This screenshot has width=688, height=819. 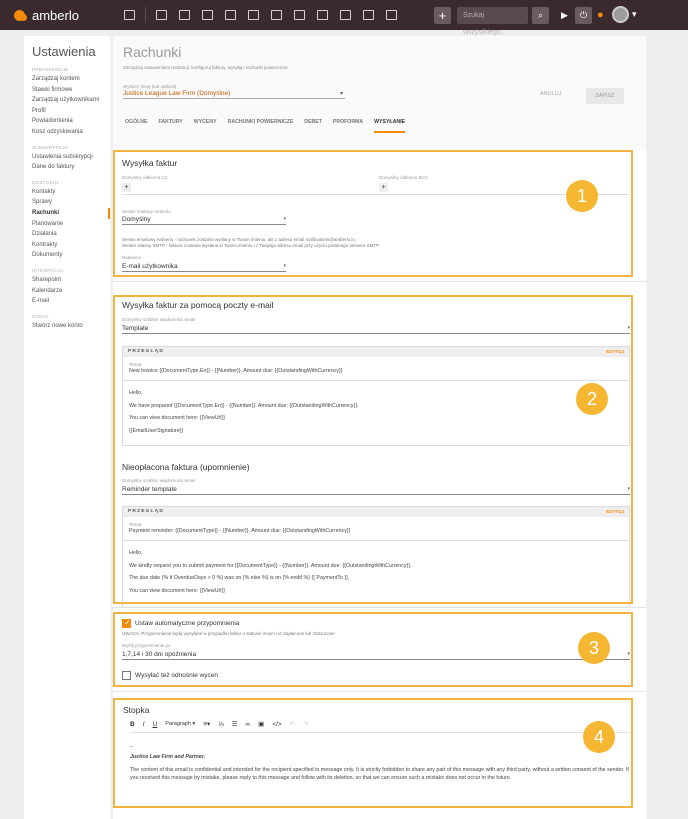 I want to click on editor-toolbar: B I U Paragraph ▾ ≡▾ ⅓ ☰ ∞ ▣ </> ↶ ↷, so click(x=223, y=724).